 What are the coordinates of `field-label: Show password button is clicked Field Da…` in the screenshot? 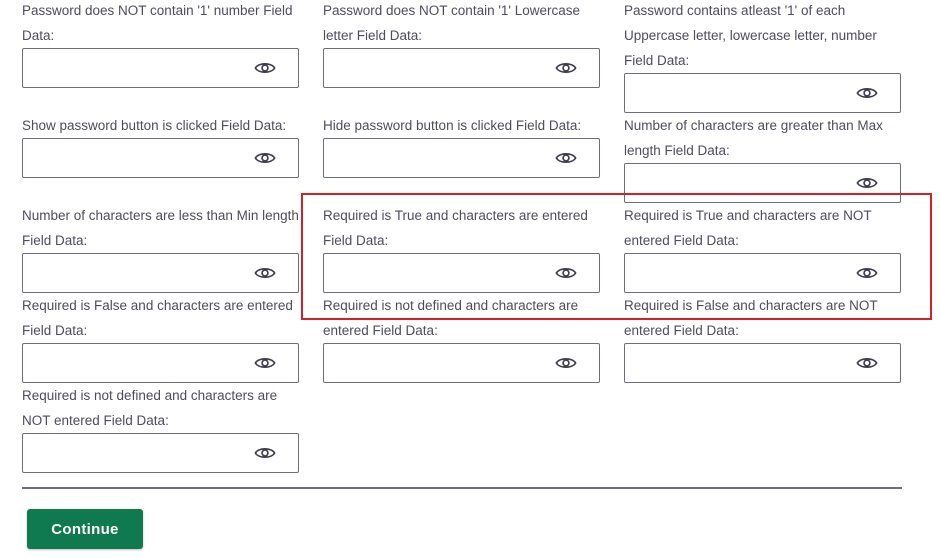 It's located at (154, 125).